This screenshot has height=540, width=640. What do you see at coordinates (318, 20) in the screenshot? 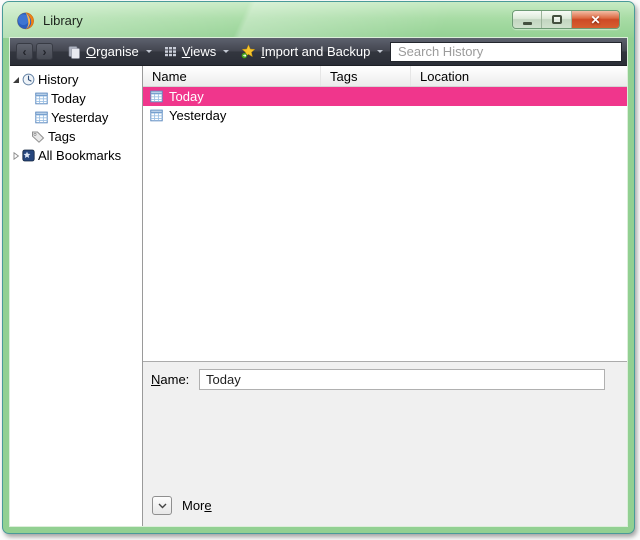
I see `title-bar: Library ✕` at bounding box center [318, 20].